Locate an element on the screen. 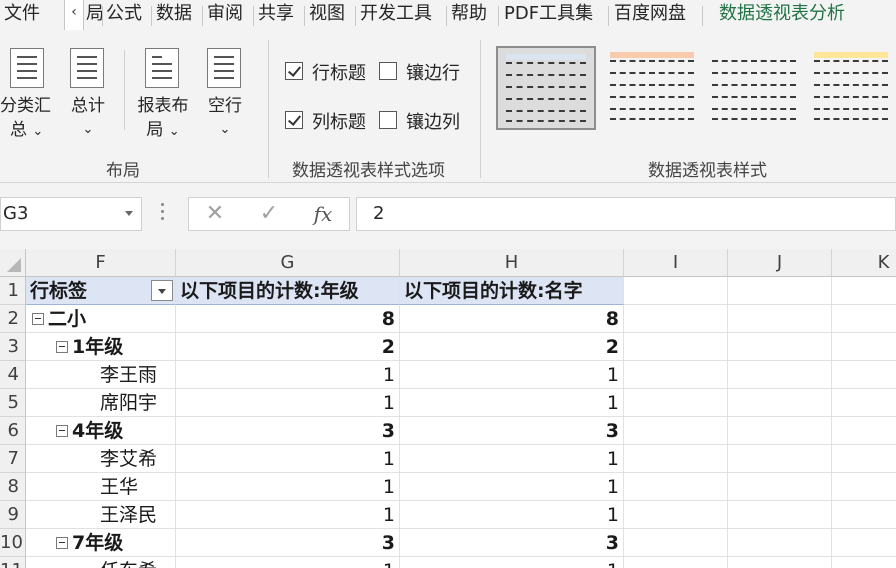 The image size is (896, 568). chevron-down-icon is located at coordinates (129, 213).